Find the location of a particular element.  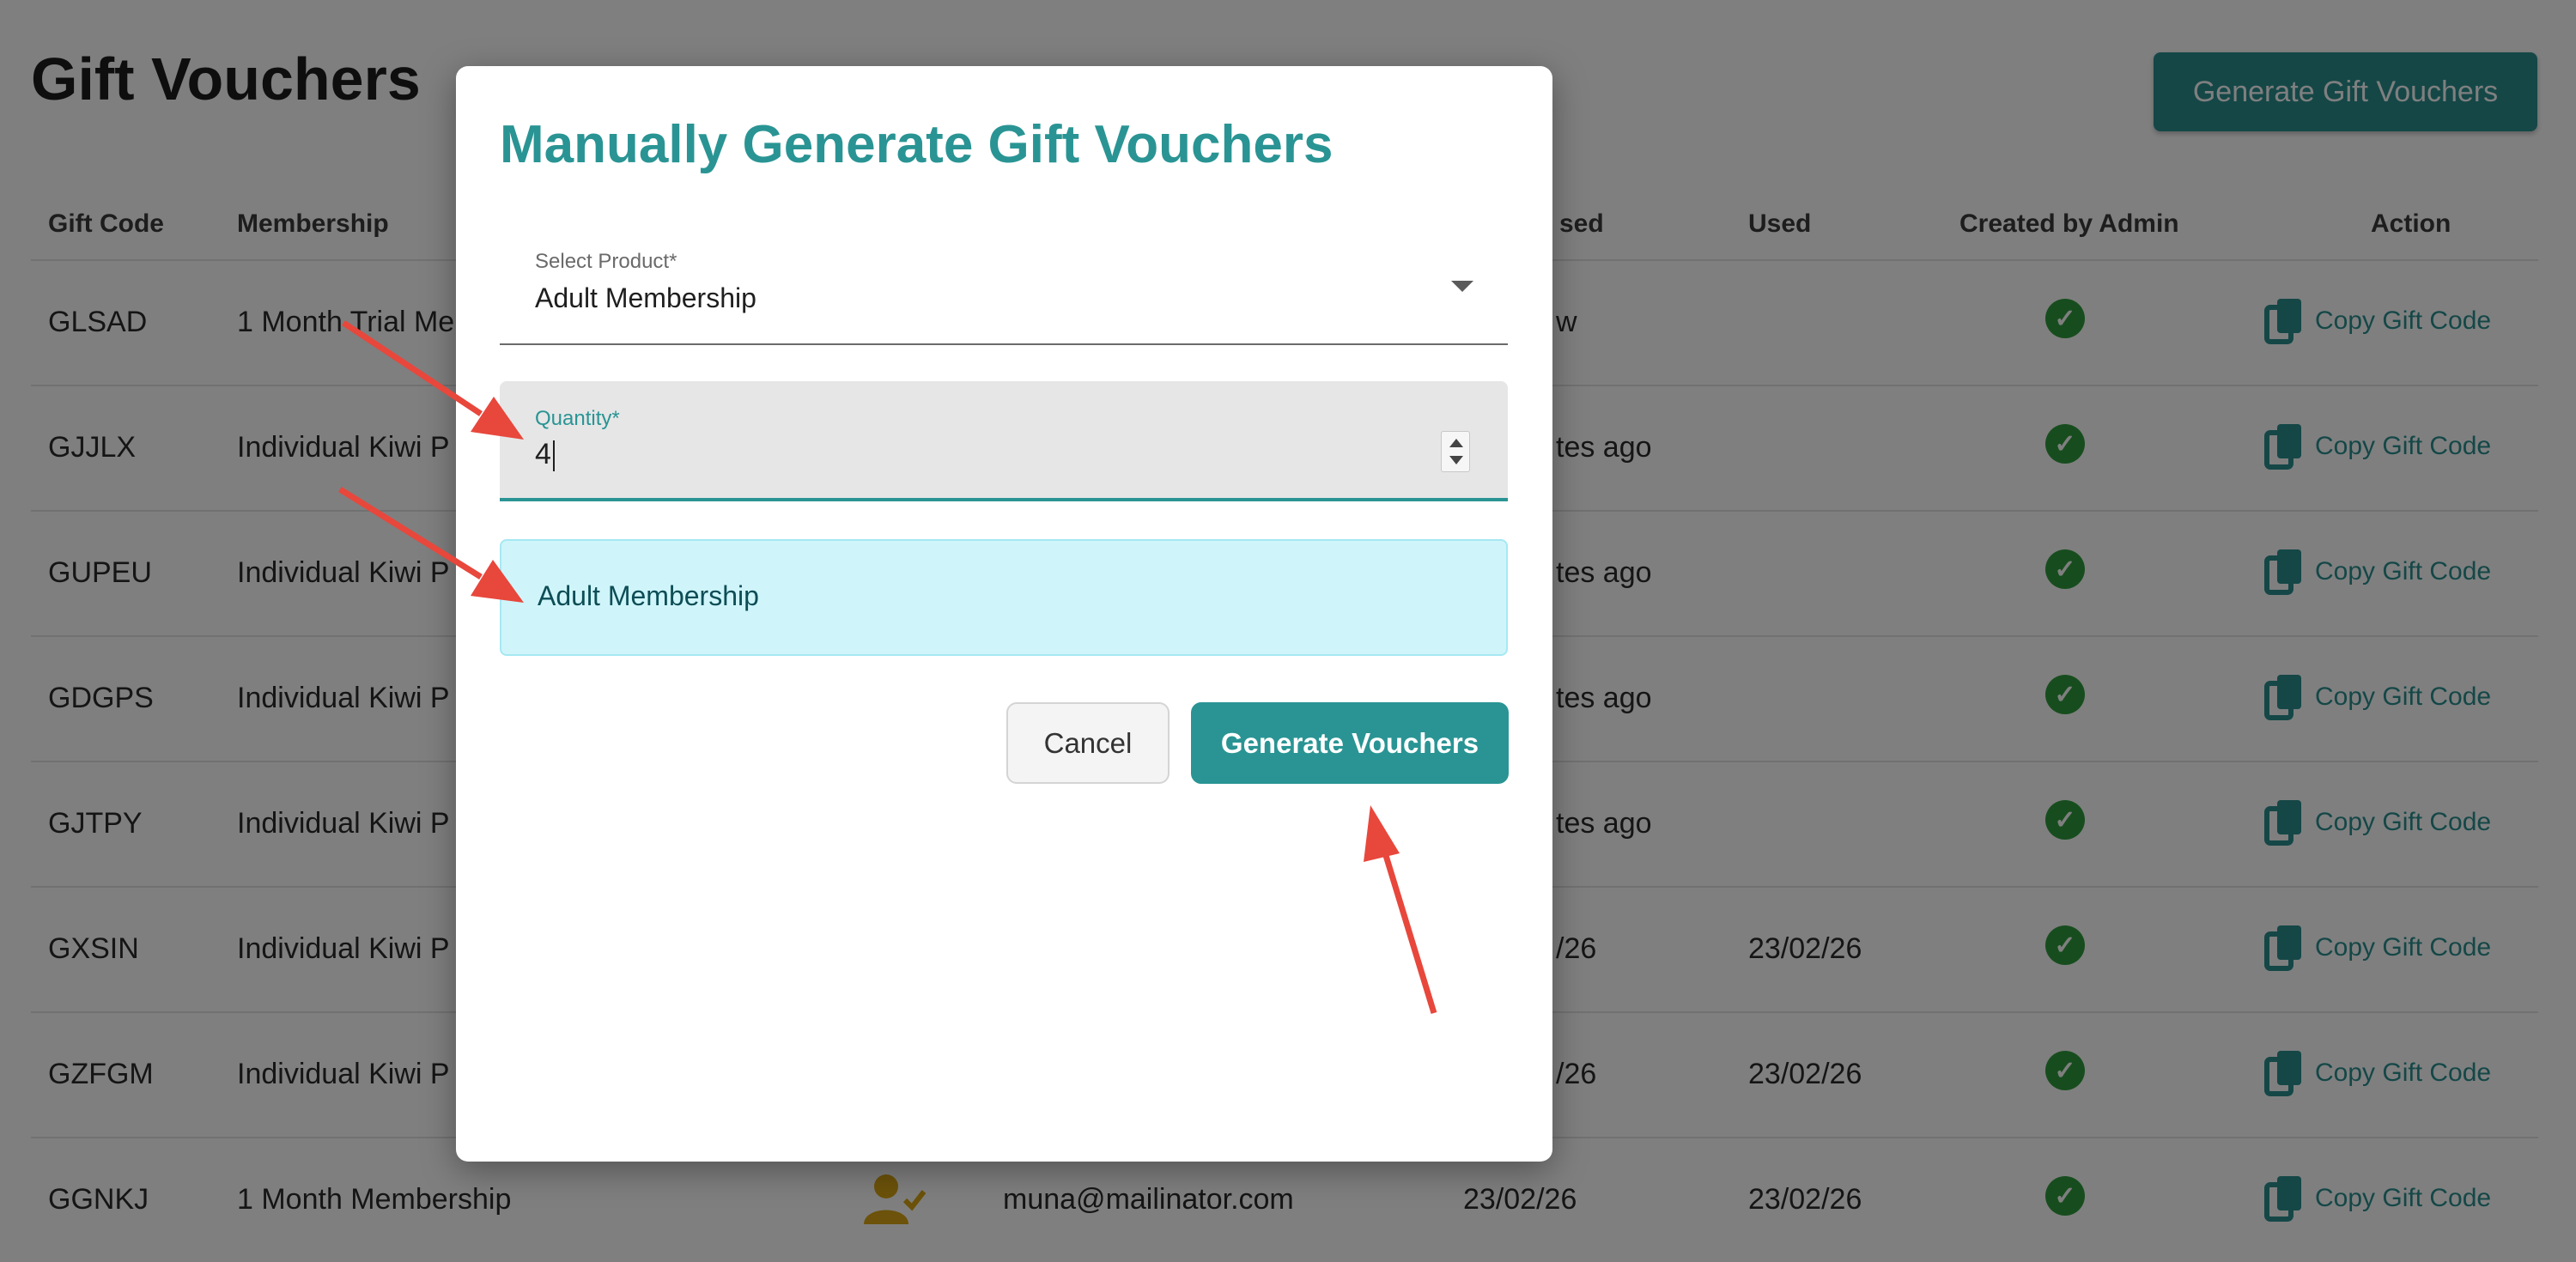

selected-product-info: Adult Membership is located at coordinates (1004, 598).